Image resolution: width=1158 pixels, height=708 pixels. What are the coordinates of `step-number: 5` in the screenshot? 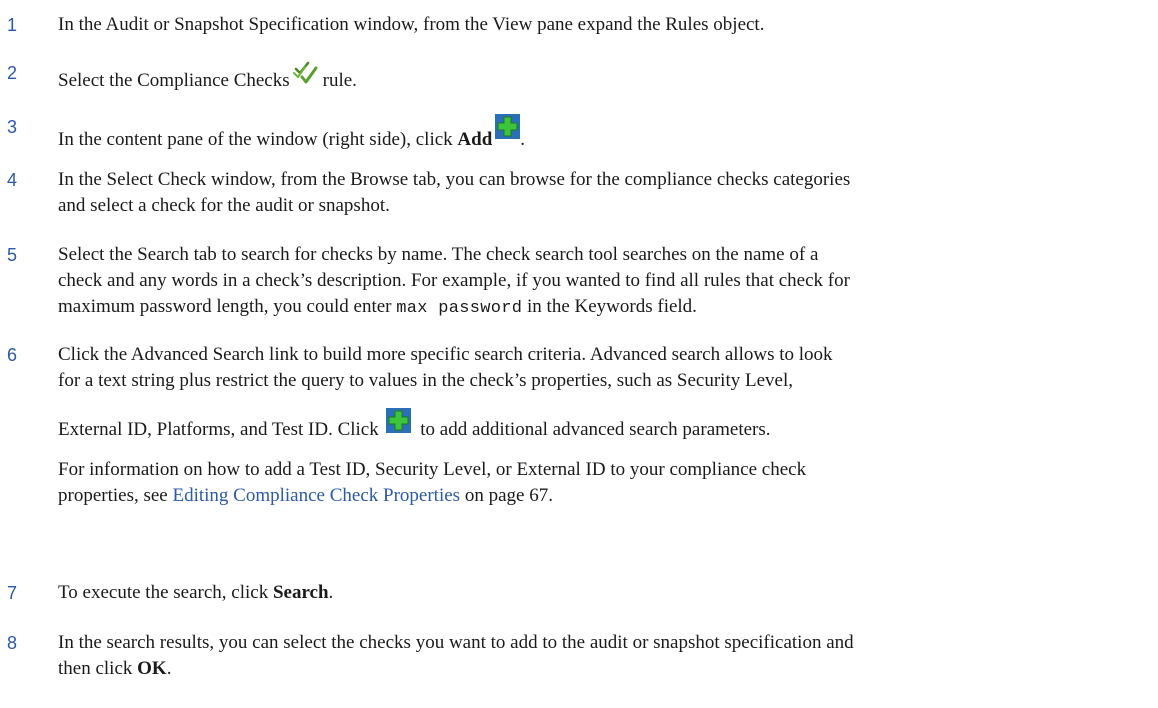 It's located at (12, 255).